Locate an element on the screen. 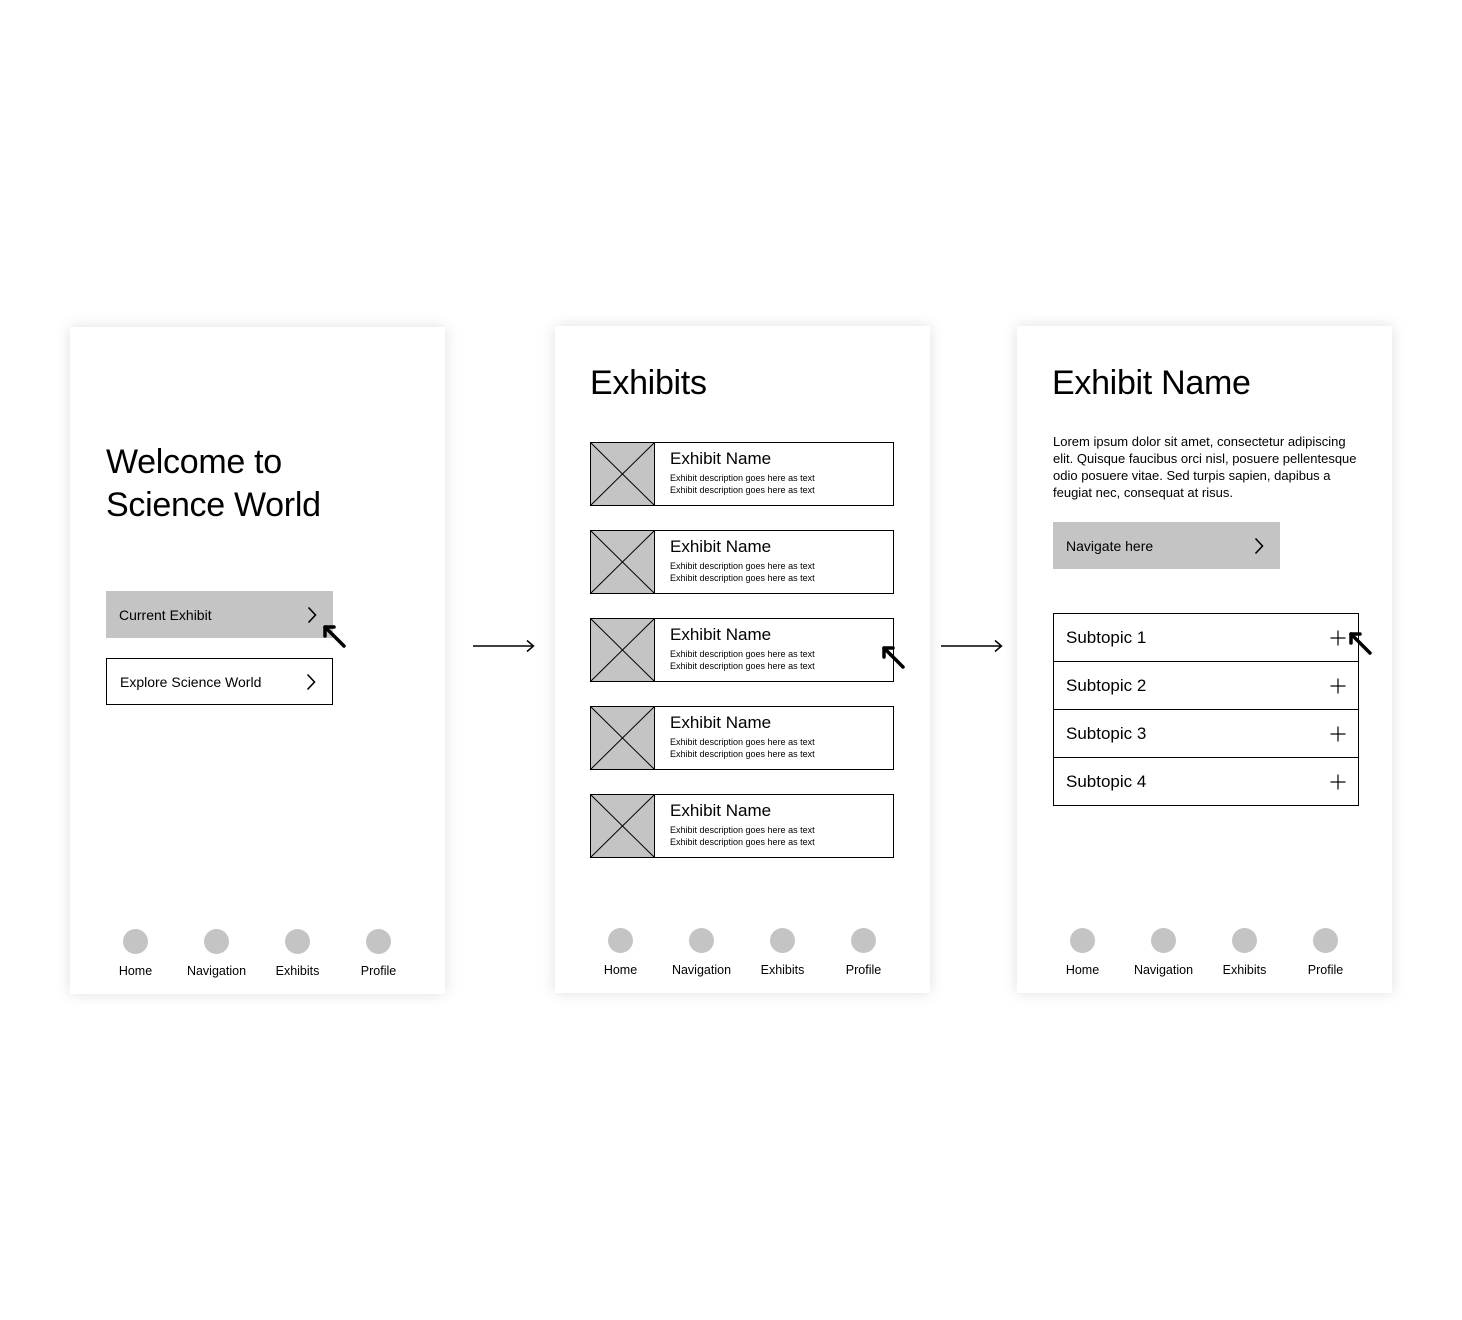 The width and height of the screenshot is (1462, 1320). explore-button: Explore Science World is located at coordinates (219, 681).